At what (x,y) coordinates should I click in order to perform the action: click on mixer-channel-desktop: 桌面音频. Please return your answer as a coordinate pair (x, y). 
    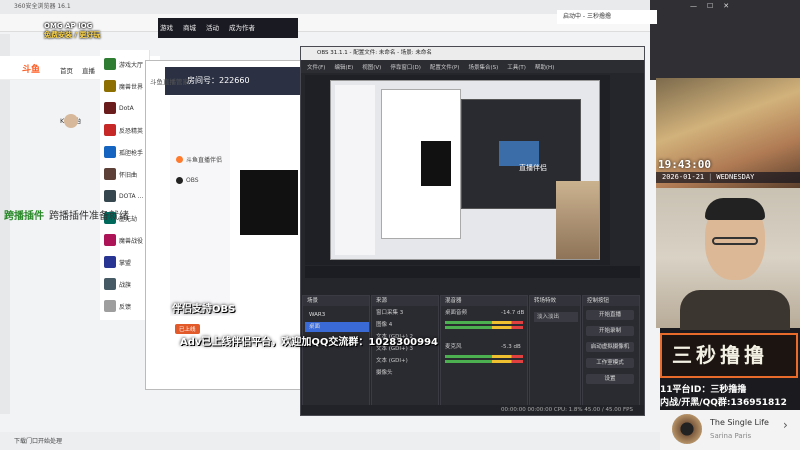
    Looking at the image, I should click on (456, 313).